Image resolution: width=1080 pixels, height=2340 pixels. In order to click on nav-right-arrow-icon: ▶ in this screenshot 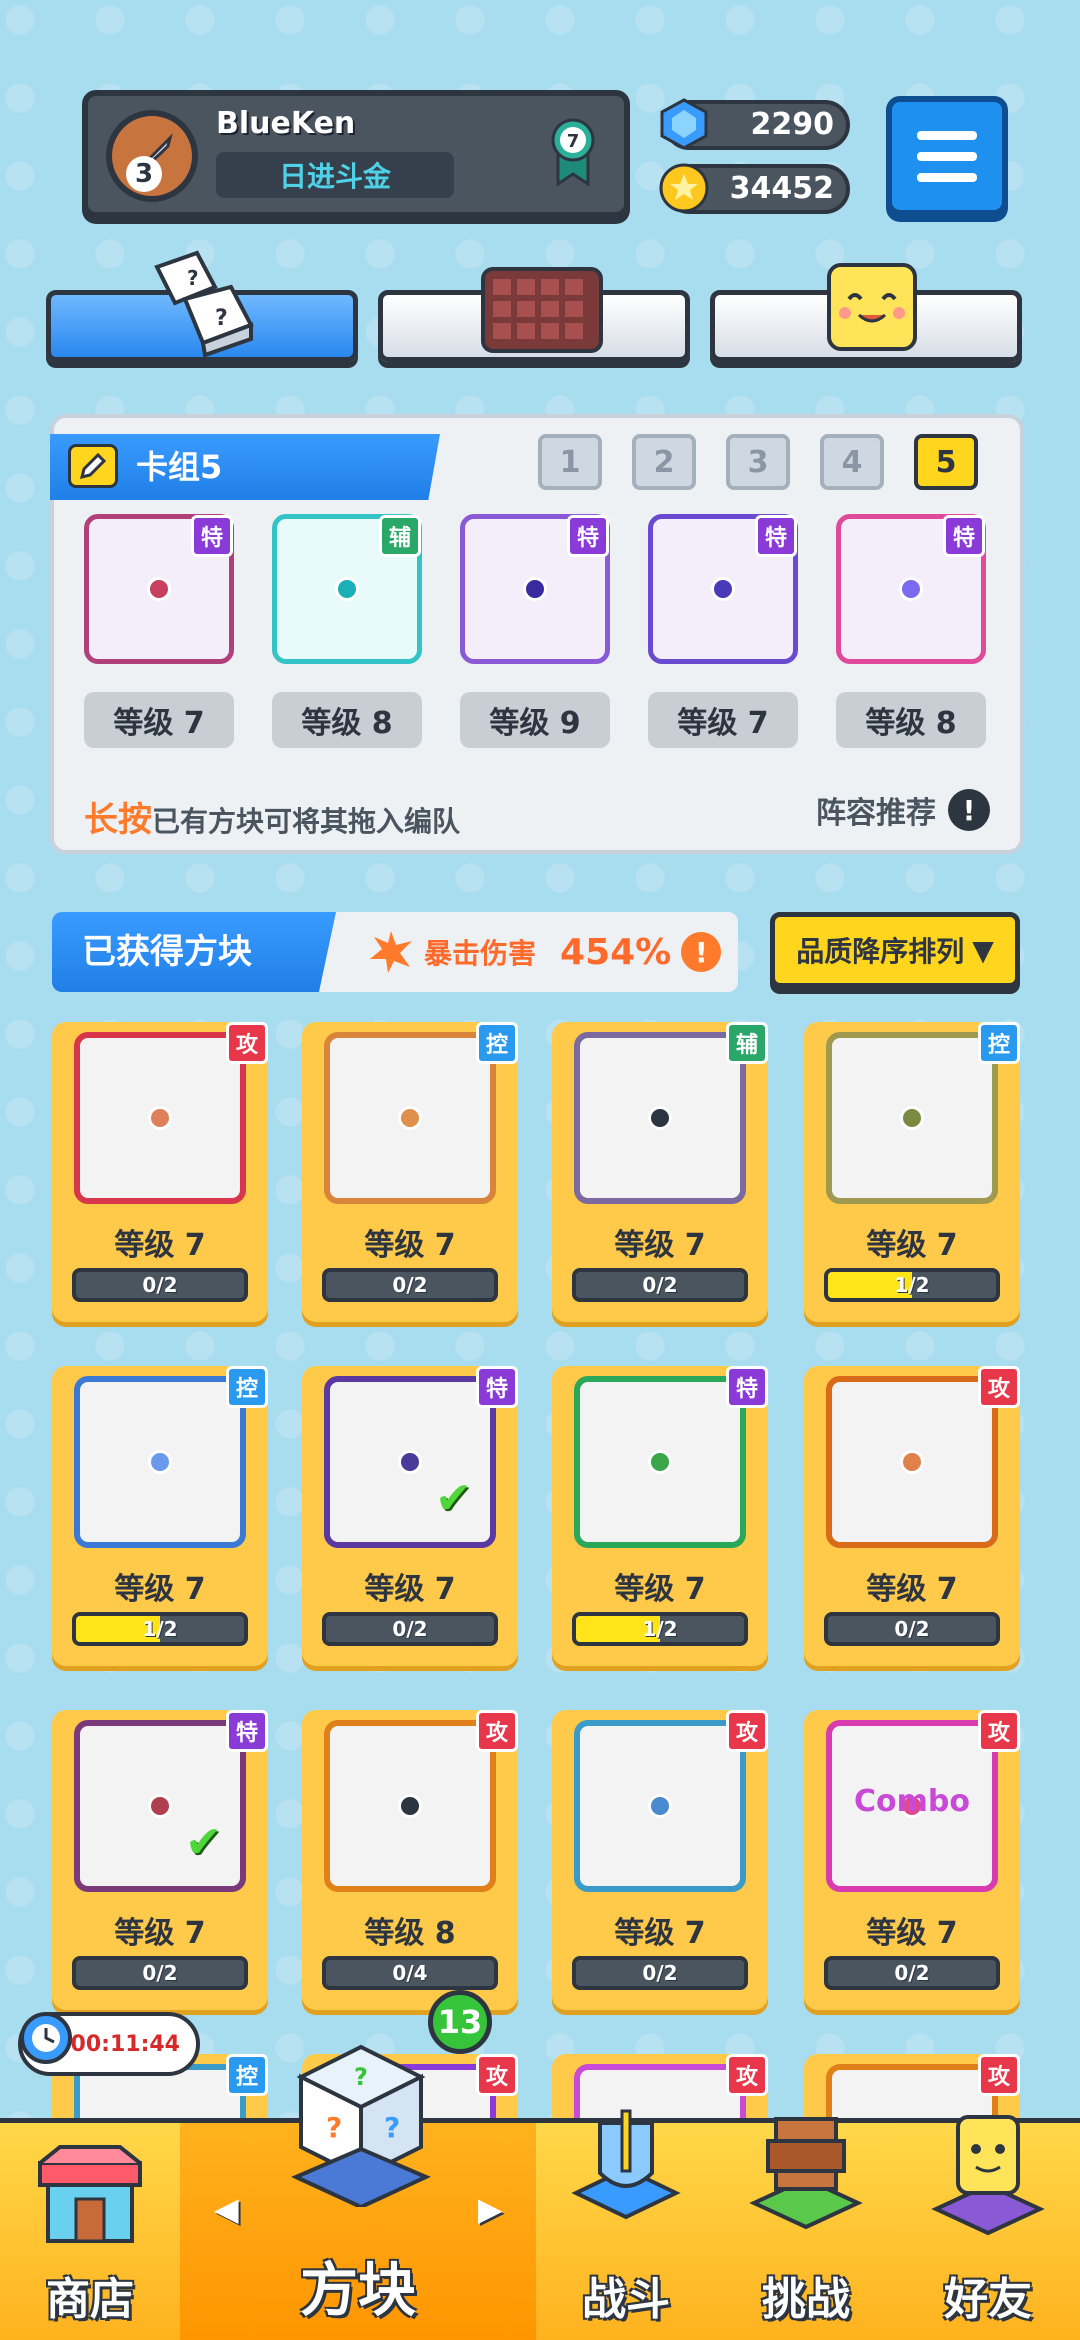, I will do `click(490, 2209)`.